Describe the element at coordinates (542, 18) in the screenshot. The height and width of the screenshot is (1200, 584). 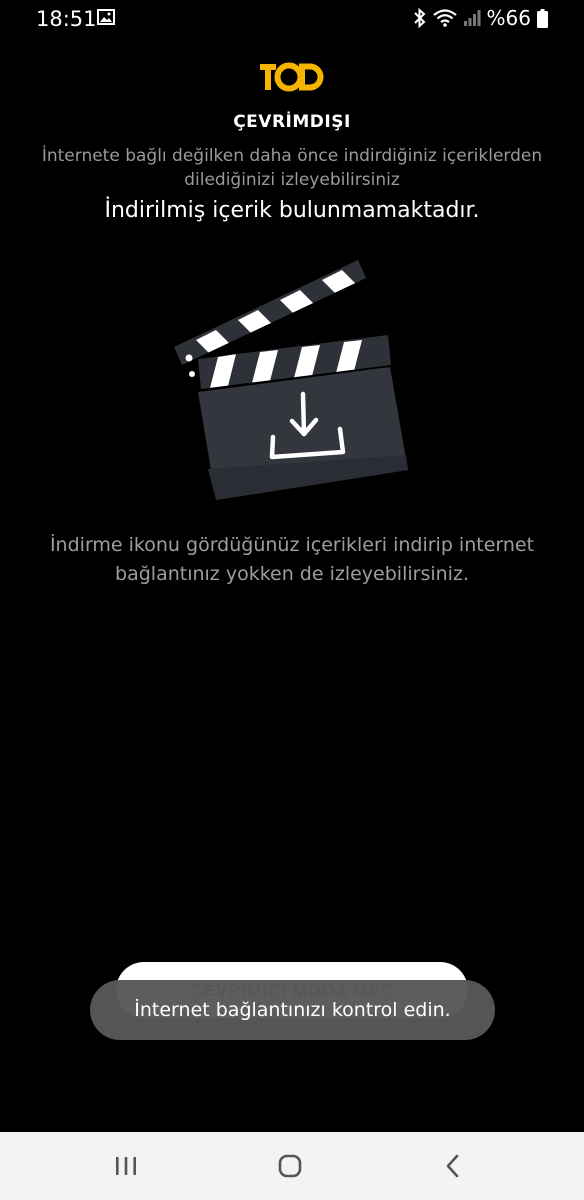
I see `battery-icon` at that location.